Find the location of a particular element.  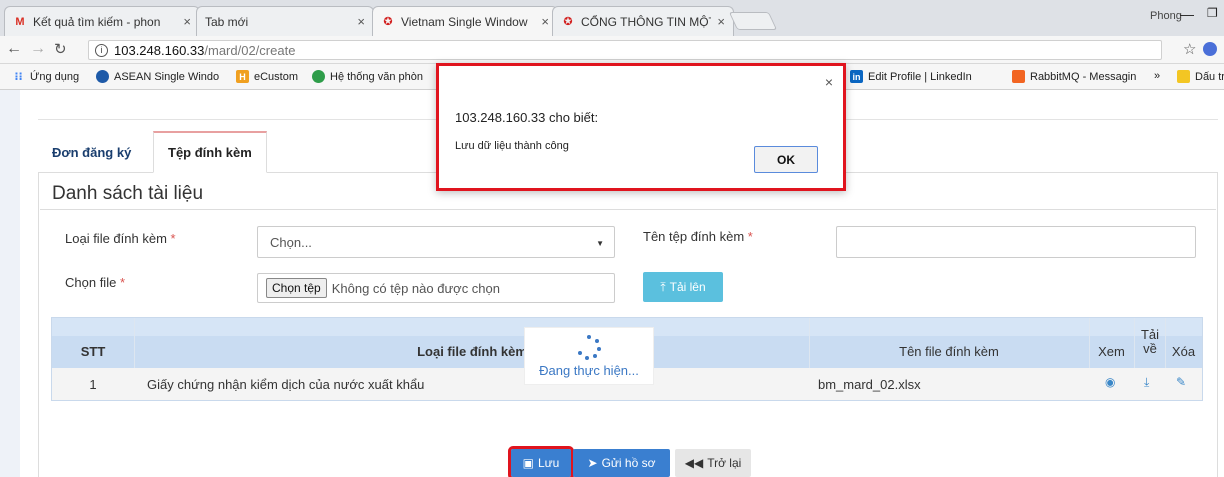

bookmark-star-icon: ☆ is located at coordinates (1189, 49).